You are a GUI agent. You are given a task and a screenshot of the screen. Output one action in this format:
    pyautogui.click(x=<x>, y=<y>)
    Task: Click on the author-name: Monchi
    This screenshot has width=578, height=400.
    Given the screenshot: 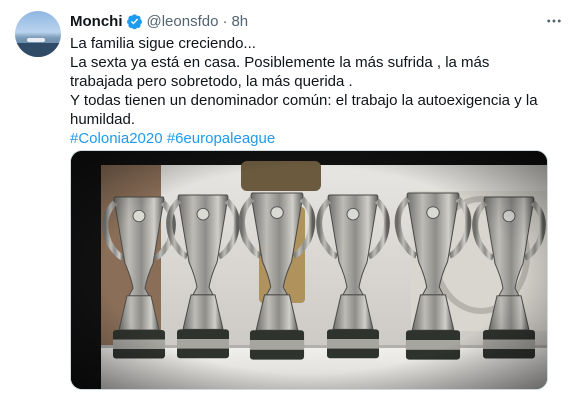 What is the action you would take?
    pyautogui.click(x=96, y=21)
    